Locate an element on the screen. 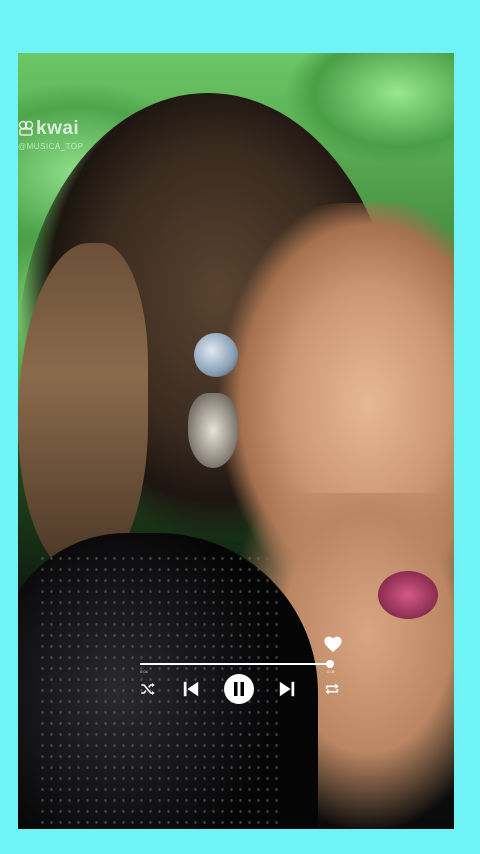 The width and height of the screenshot is (480, 854). repeat-button is located at coordinates (332, 689).